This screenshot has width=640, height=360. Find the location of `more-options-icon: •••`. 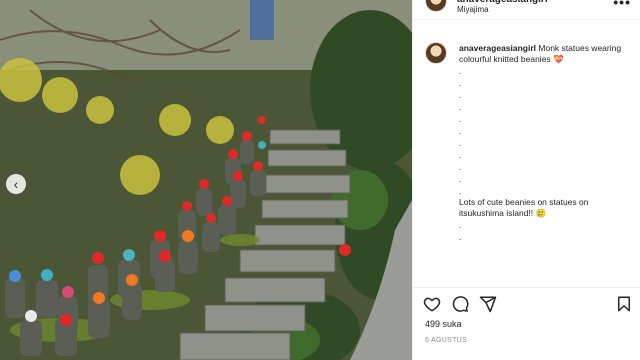

more-options-icon: ••• is located at coordinates (622, 5).